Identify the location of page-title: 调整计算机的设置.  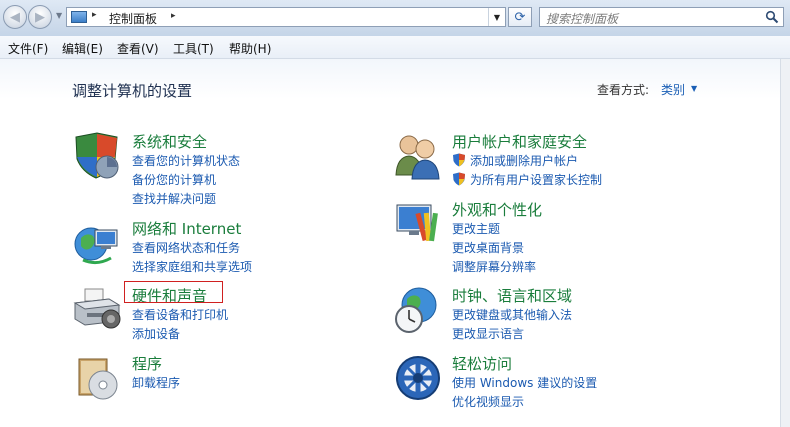
(132, 91).